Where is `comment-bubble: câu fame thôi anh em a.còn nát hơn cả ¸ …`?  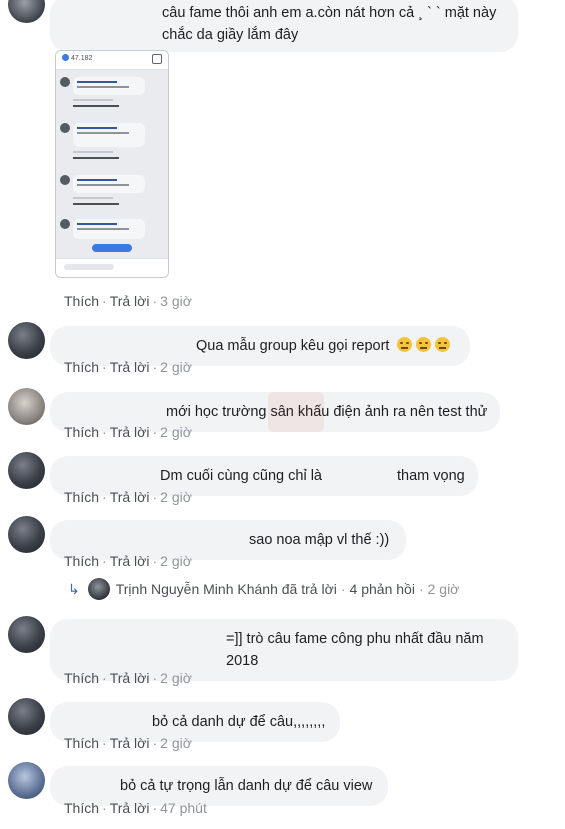
comment-bubble: câu fame thôi anh em a.còn nát hơn cả ¸ … is located at coordinates (284, 26).